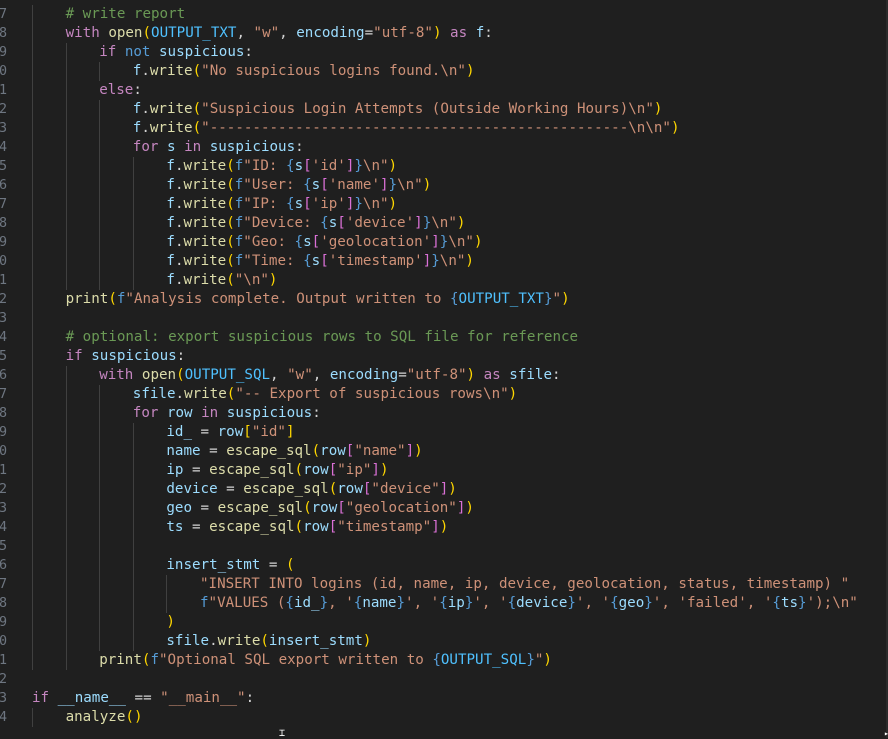 This screenshot has height=739, width=888. What do you see at coordinates (125, 33) in the screenshot?
I see `code-token: open` at bounding box center [125, 33].